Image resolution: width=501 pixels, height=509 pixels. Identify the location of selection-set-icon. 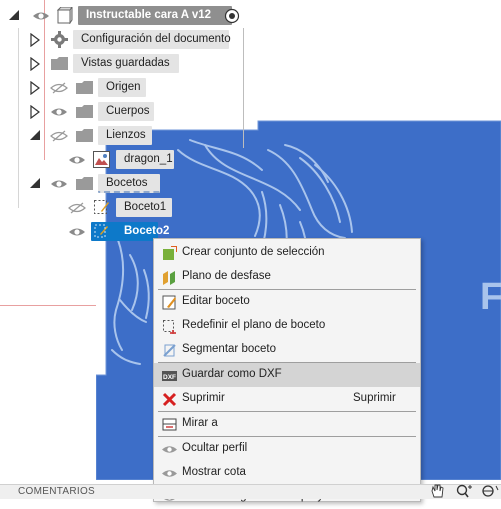
(170, 253).